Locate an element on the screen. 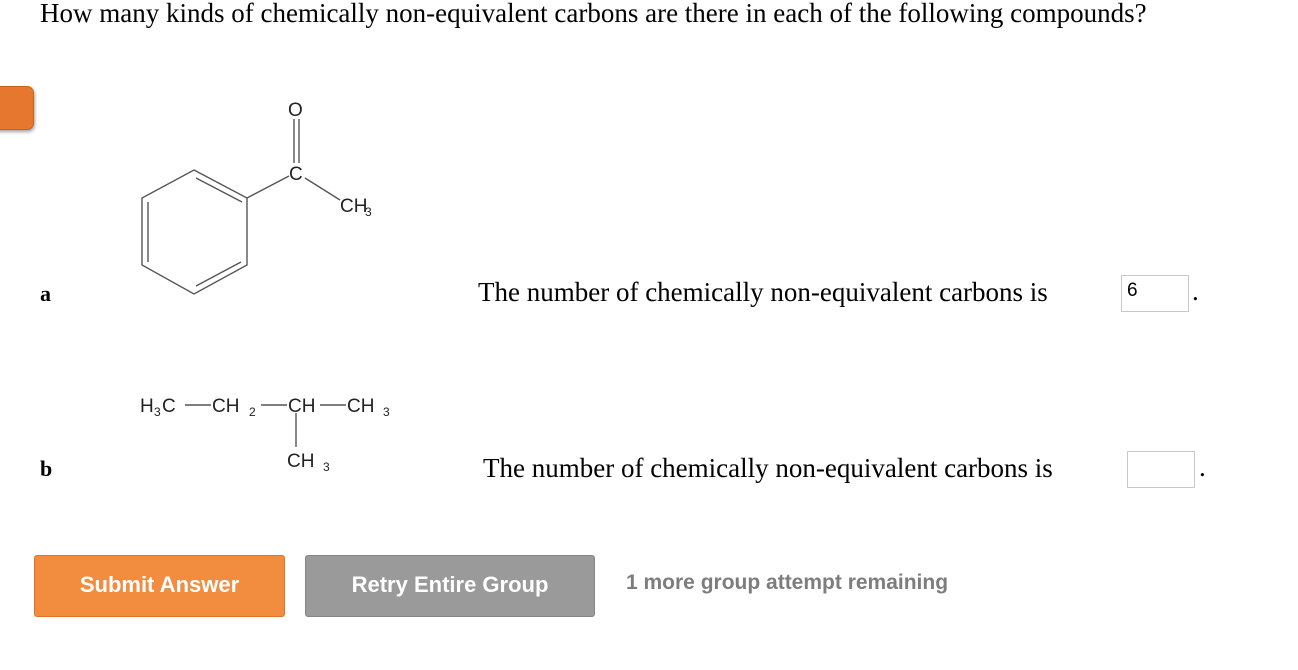 The height and width of the screenshot is (670, 1298). submit-answer-button: Submit Answer is located at coordinates (159, 586).